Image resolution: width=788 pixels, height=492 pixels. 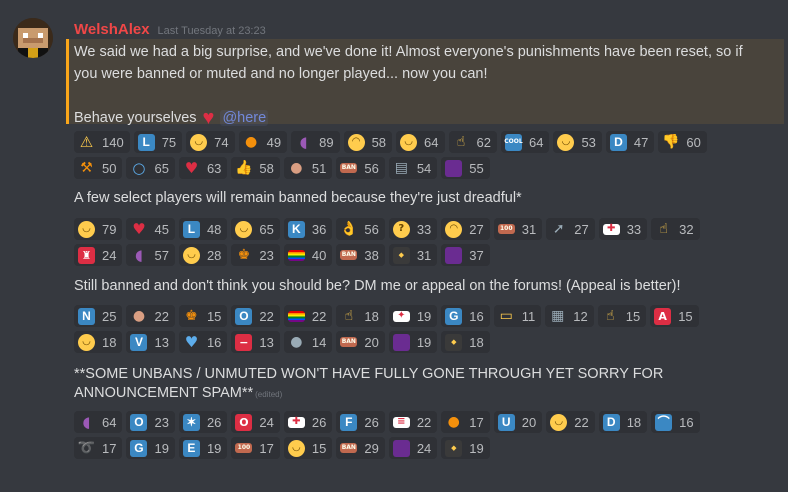 What do you see at coordinates (150, 448) in the screenshot?
I see `reaction-button: G 19` at bounding box center [150, 448].